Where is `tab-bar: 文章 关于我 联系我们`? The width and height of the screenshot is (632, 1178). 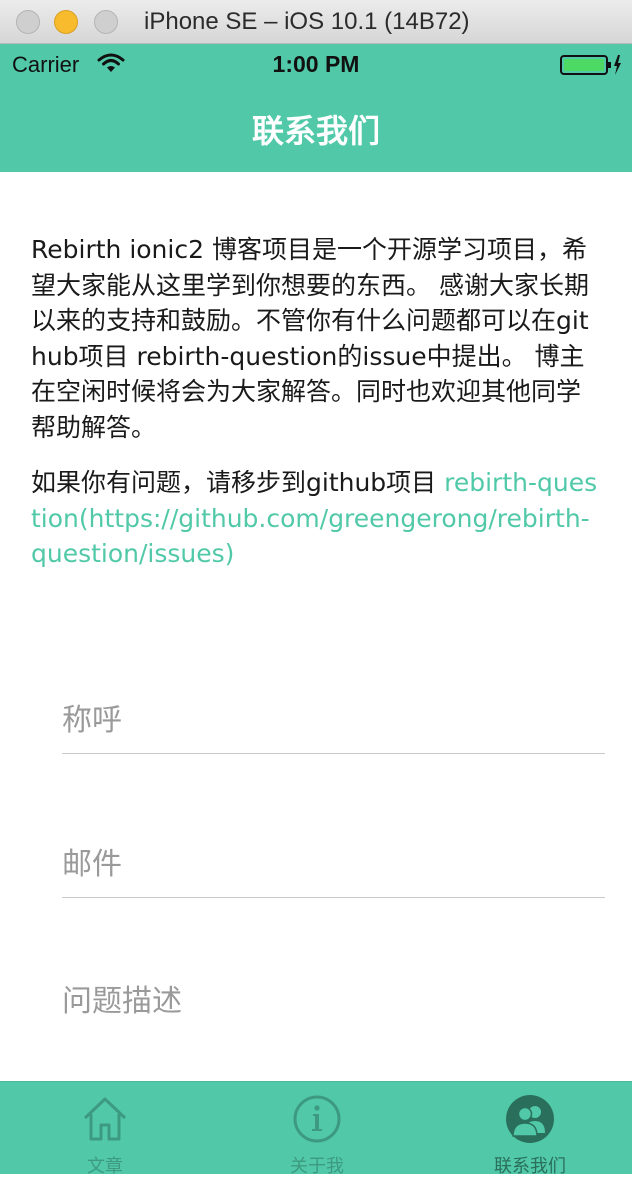
tab-bar: 文章 关于我 联系我们 is located at coordinates (316, 1129).